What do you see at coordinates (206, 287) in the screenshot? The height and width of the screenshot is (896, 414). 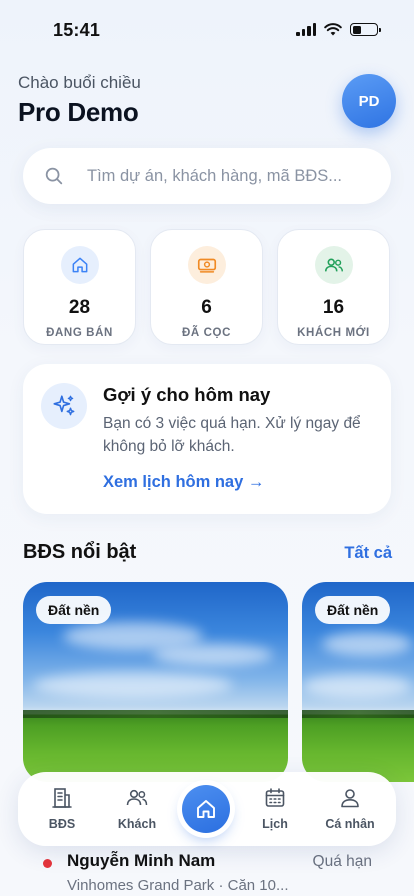 I see `stat-card-deposited: 6 ĐÃ CỌC` at bounding box center [206, 287].